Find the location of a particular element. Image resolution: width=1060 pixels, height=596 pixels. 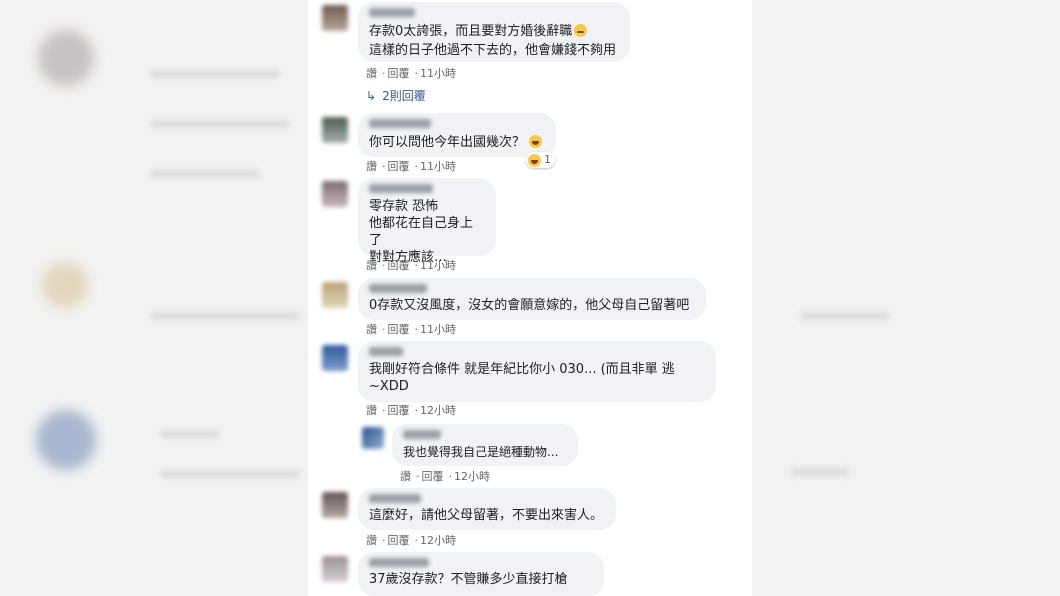

comment-bubble: 你可以問他今年出國幾次？ is located at coordinates (457, 135).